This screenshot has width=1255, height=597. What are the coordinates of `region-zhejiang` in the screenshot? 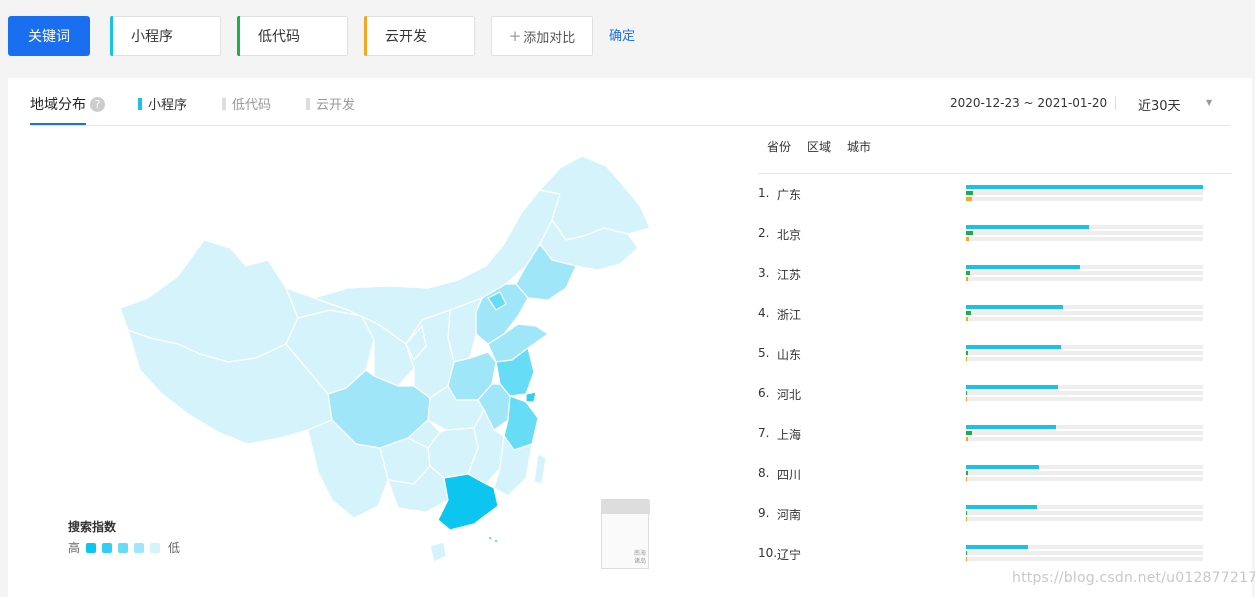 It's located at (521, 423).